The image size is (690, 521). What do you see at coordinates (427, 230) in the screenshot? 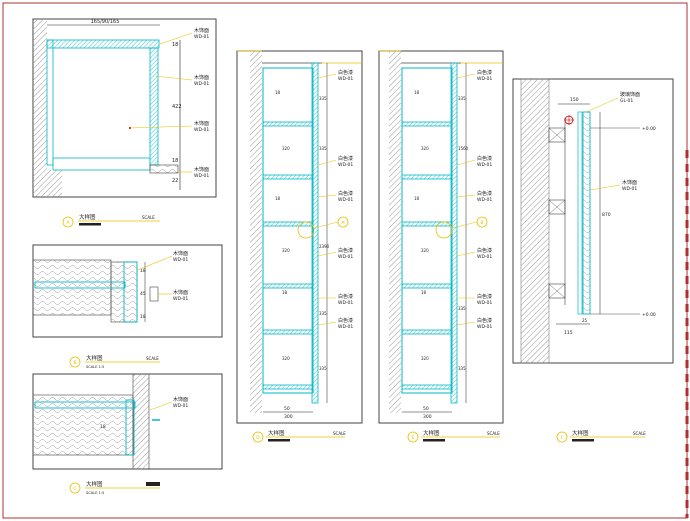
I see `elevation-2-cabinet` at bounding box center [427, 230].